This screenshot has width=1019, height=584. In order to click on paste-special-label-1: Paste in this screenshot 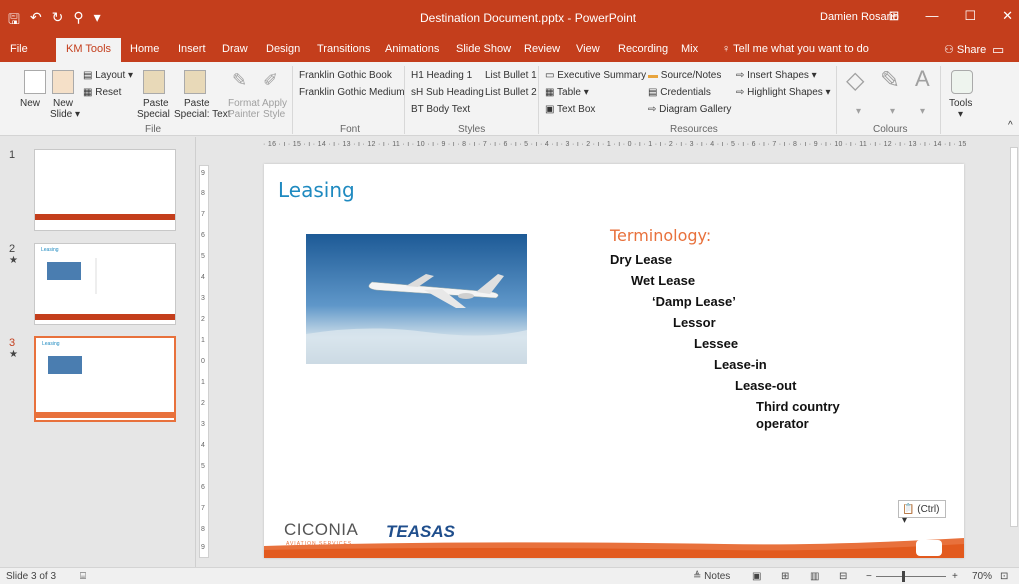, I will do `click(156, 103)`.